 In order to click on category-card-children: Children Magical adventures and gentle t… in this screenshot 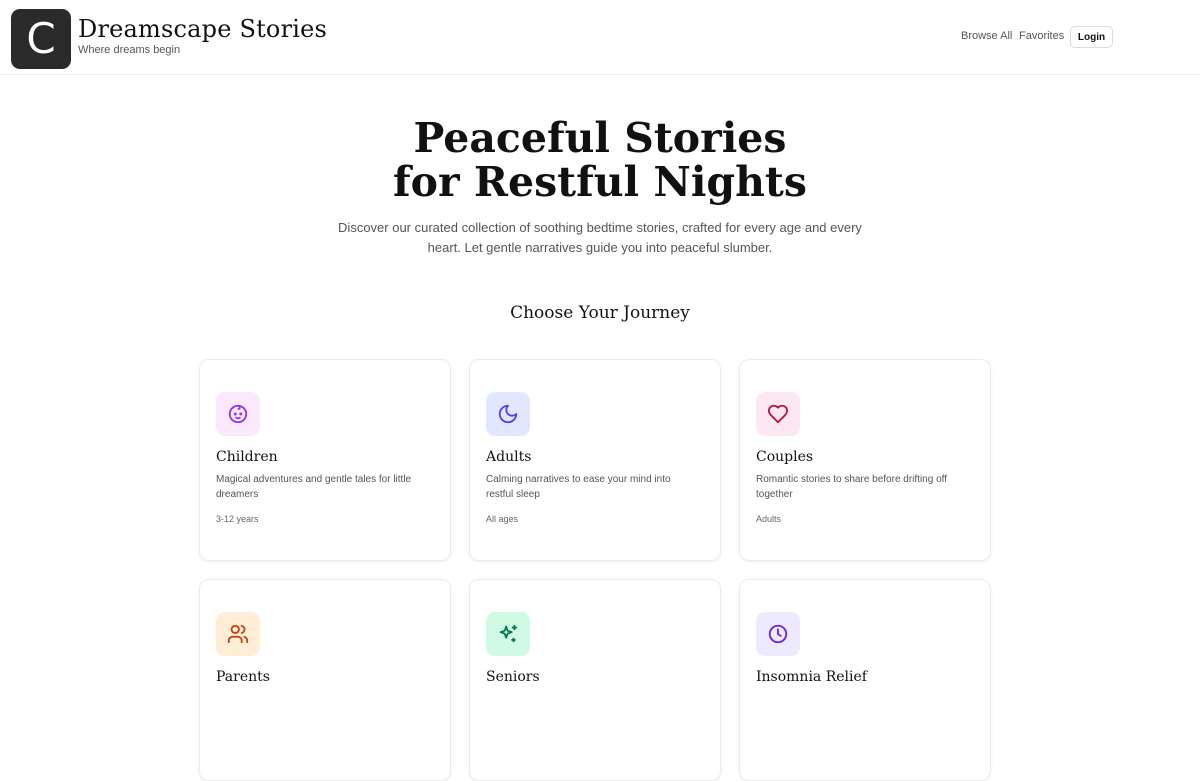, I will do `click(325, 460)`.